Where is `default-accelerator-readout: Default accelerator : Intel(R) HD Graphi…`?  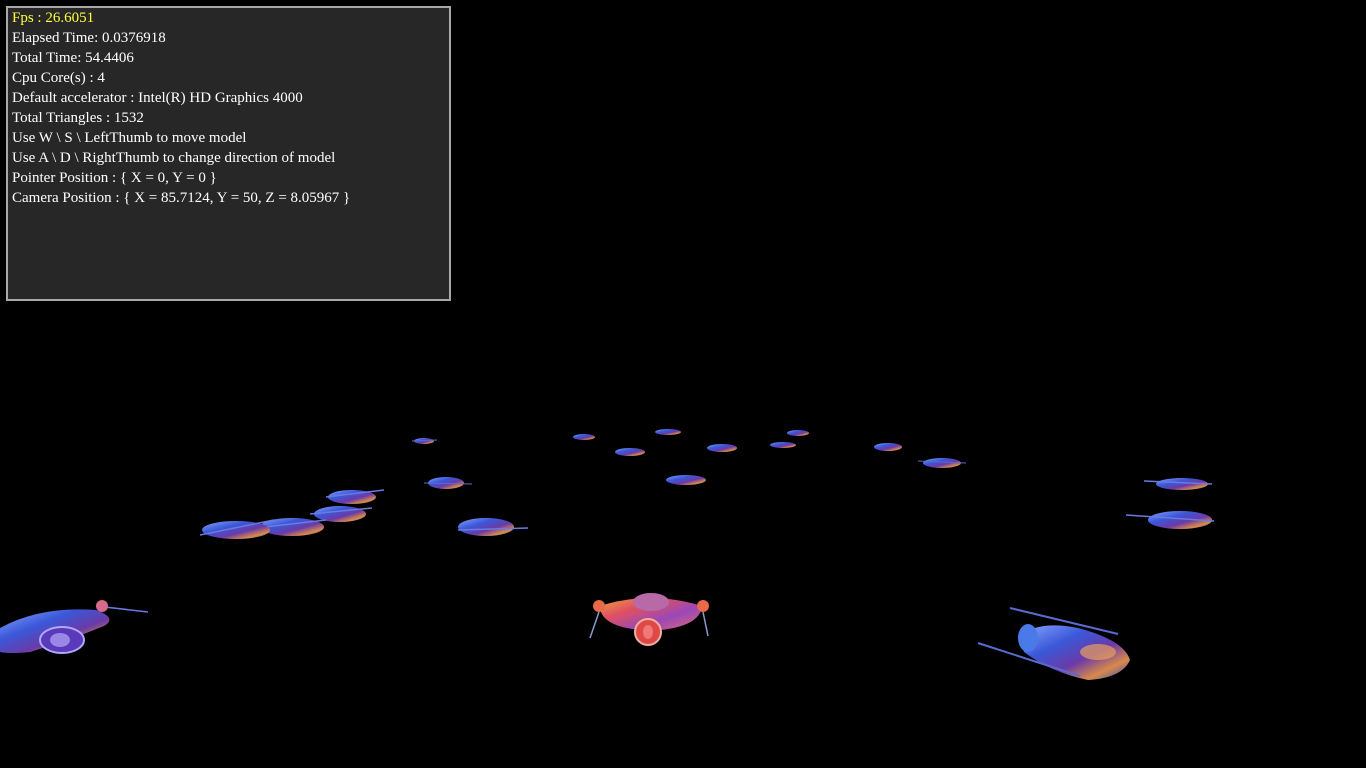 default-accelerator-readout: Default accelerator : Intel(R) HD Graphi… is located at coordinates (157, 98).